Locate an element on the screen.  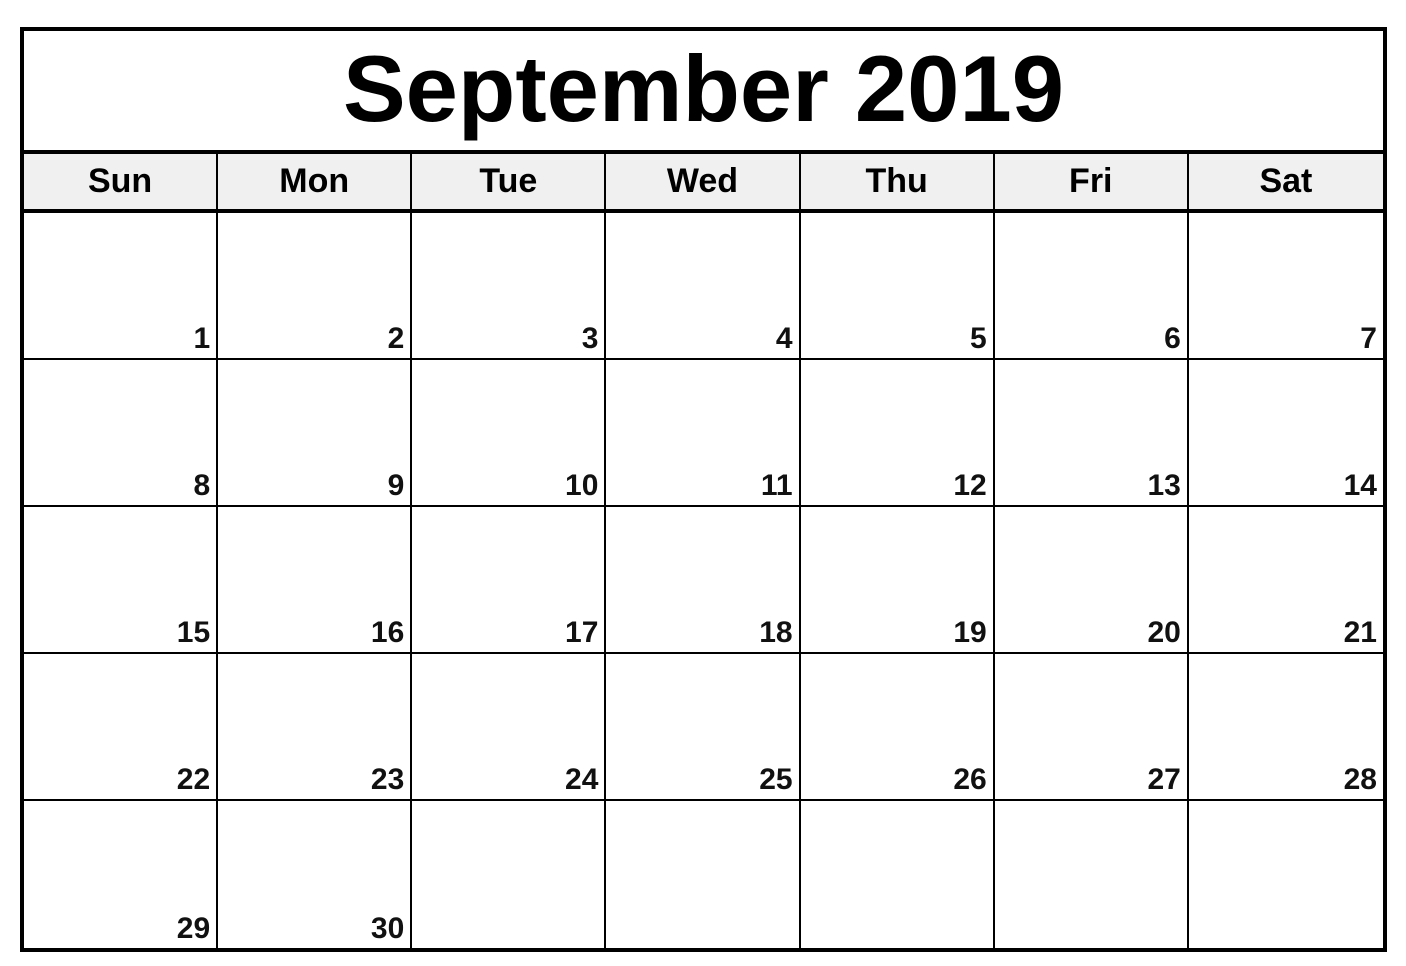
day-number: 19 is located at coordinates (970, 632).